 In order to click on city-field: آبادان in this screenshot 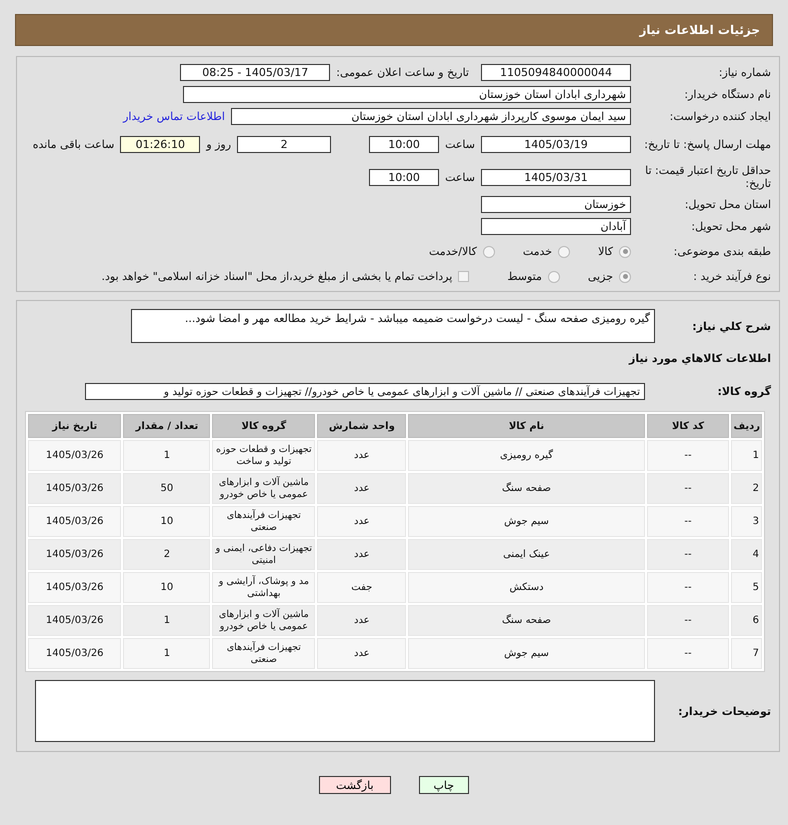, I will do `click(556, 226)`.